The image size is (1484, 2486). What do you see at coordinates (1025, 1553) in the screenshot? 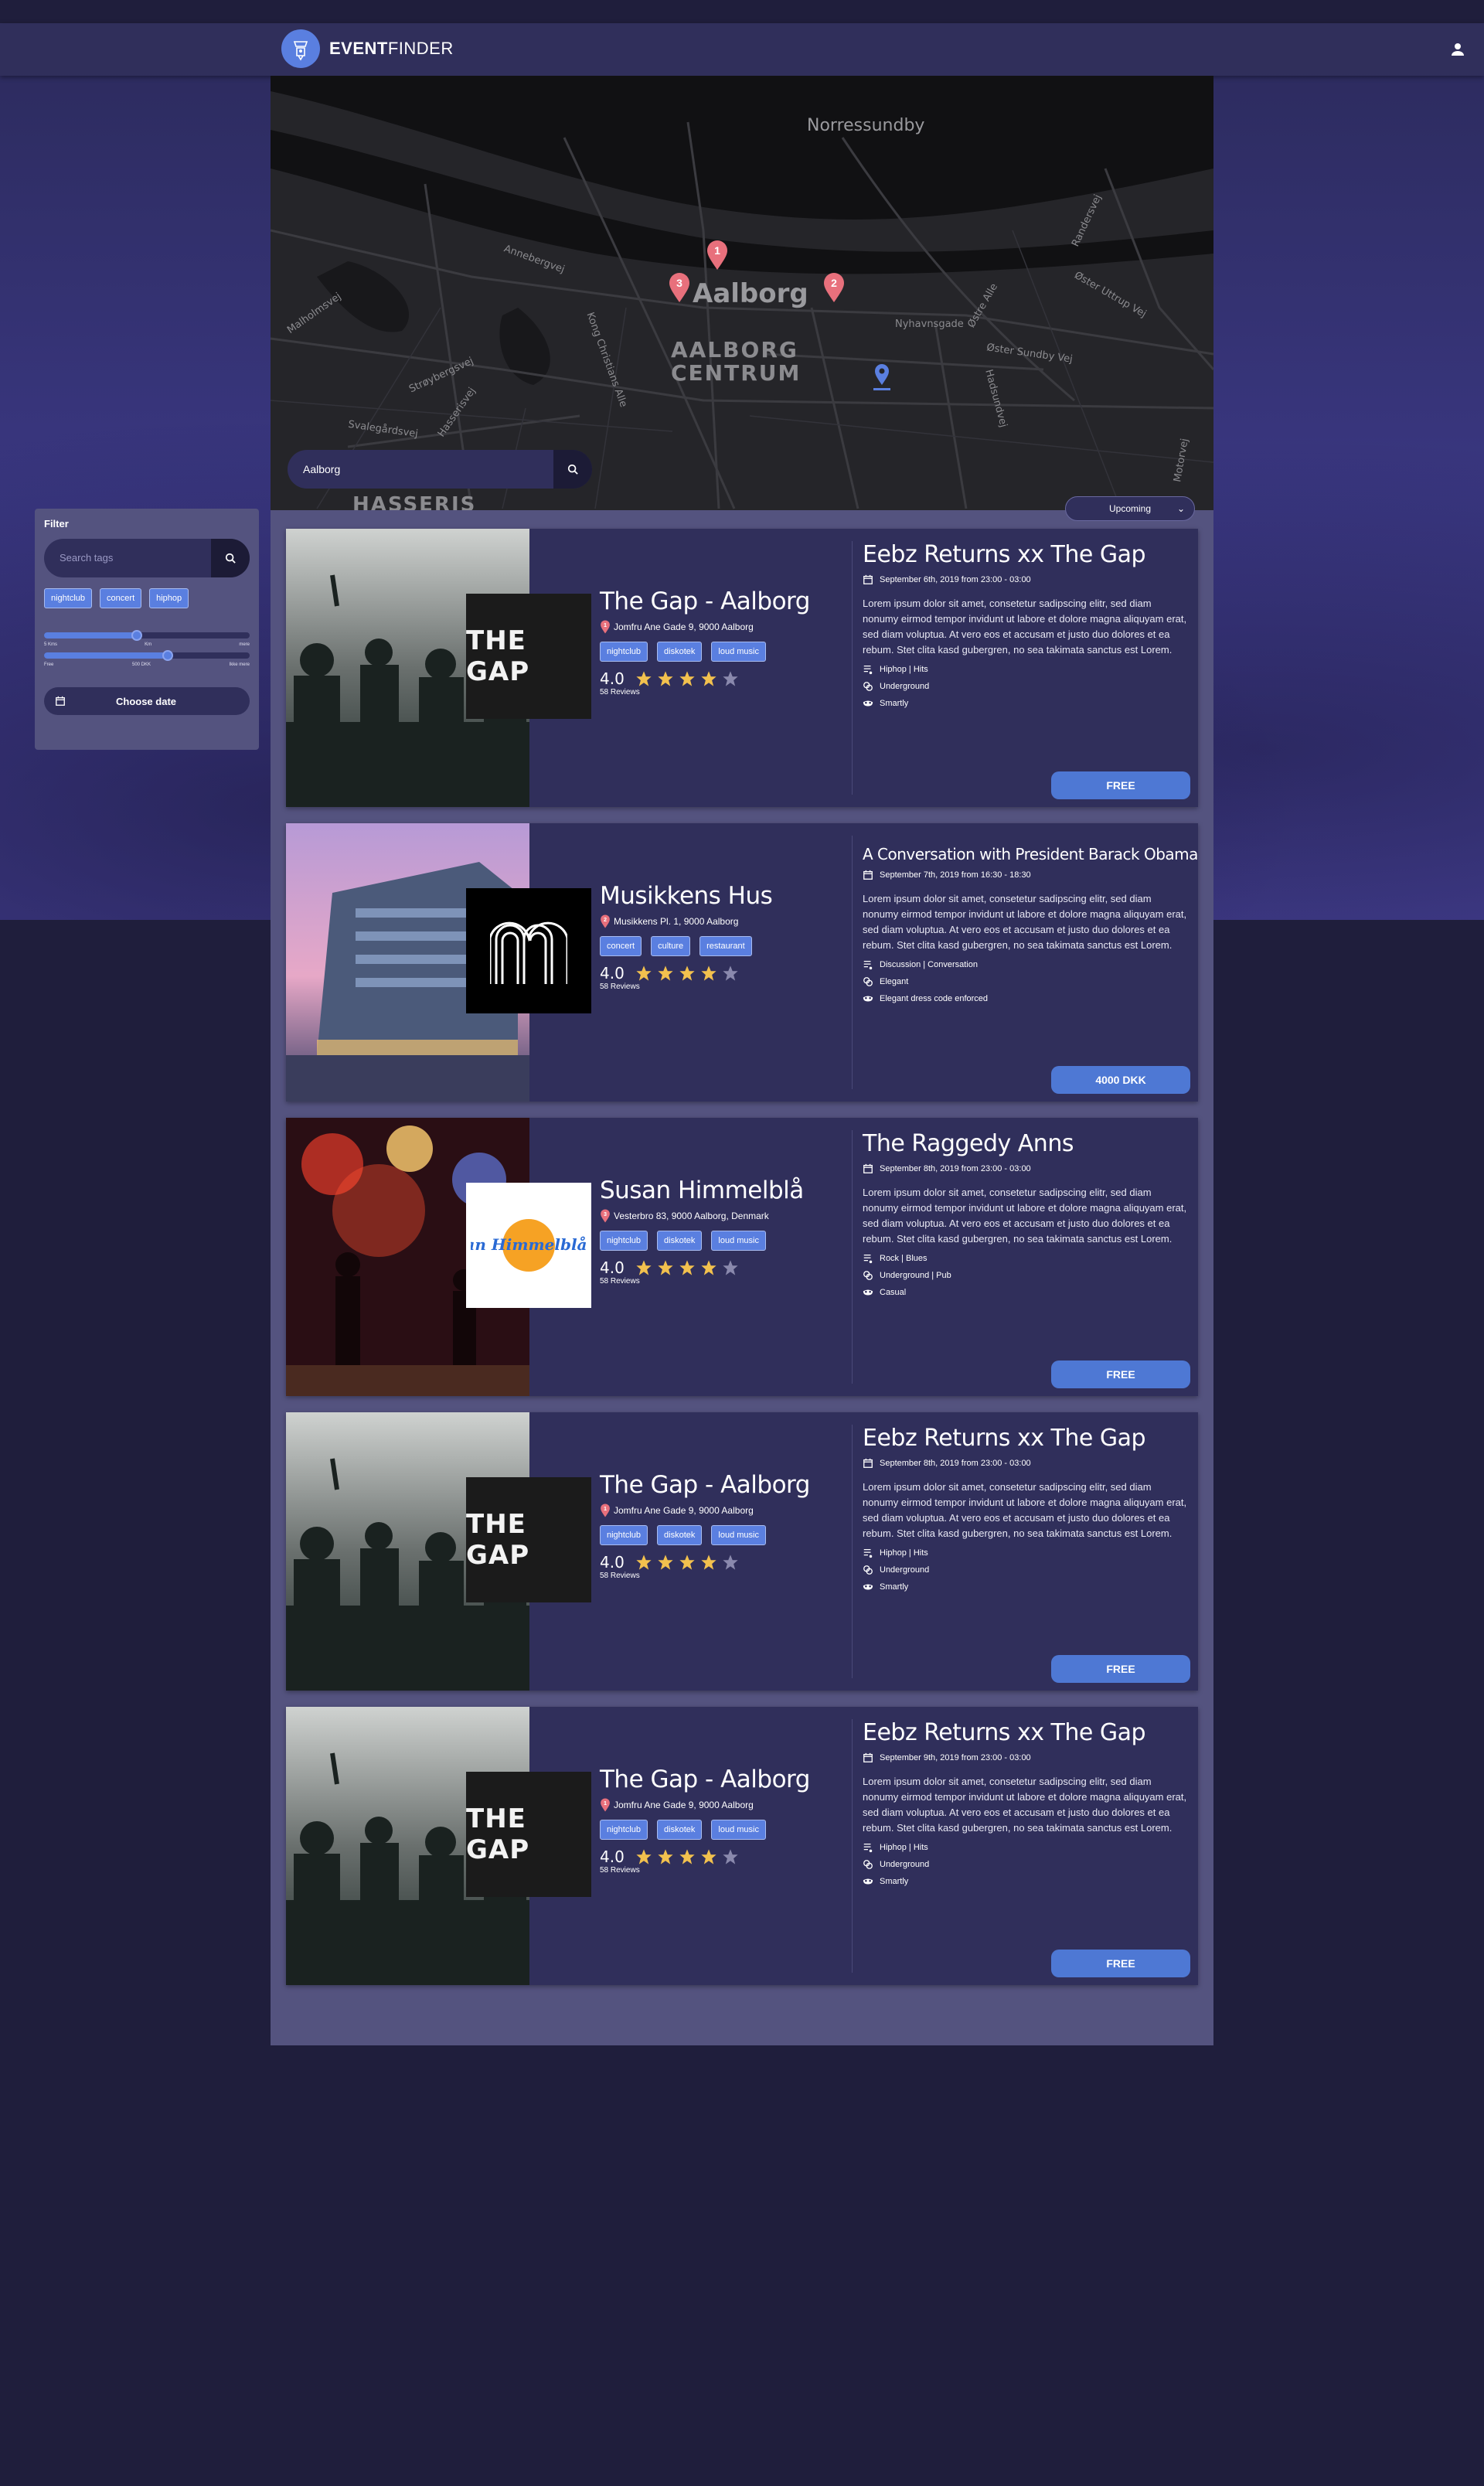
I see `event-genre: Hiphop | Hits` at bounding box center [1025, 1553].